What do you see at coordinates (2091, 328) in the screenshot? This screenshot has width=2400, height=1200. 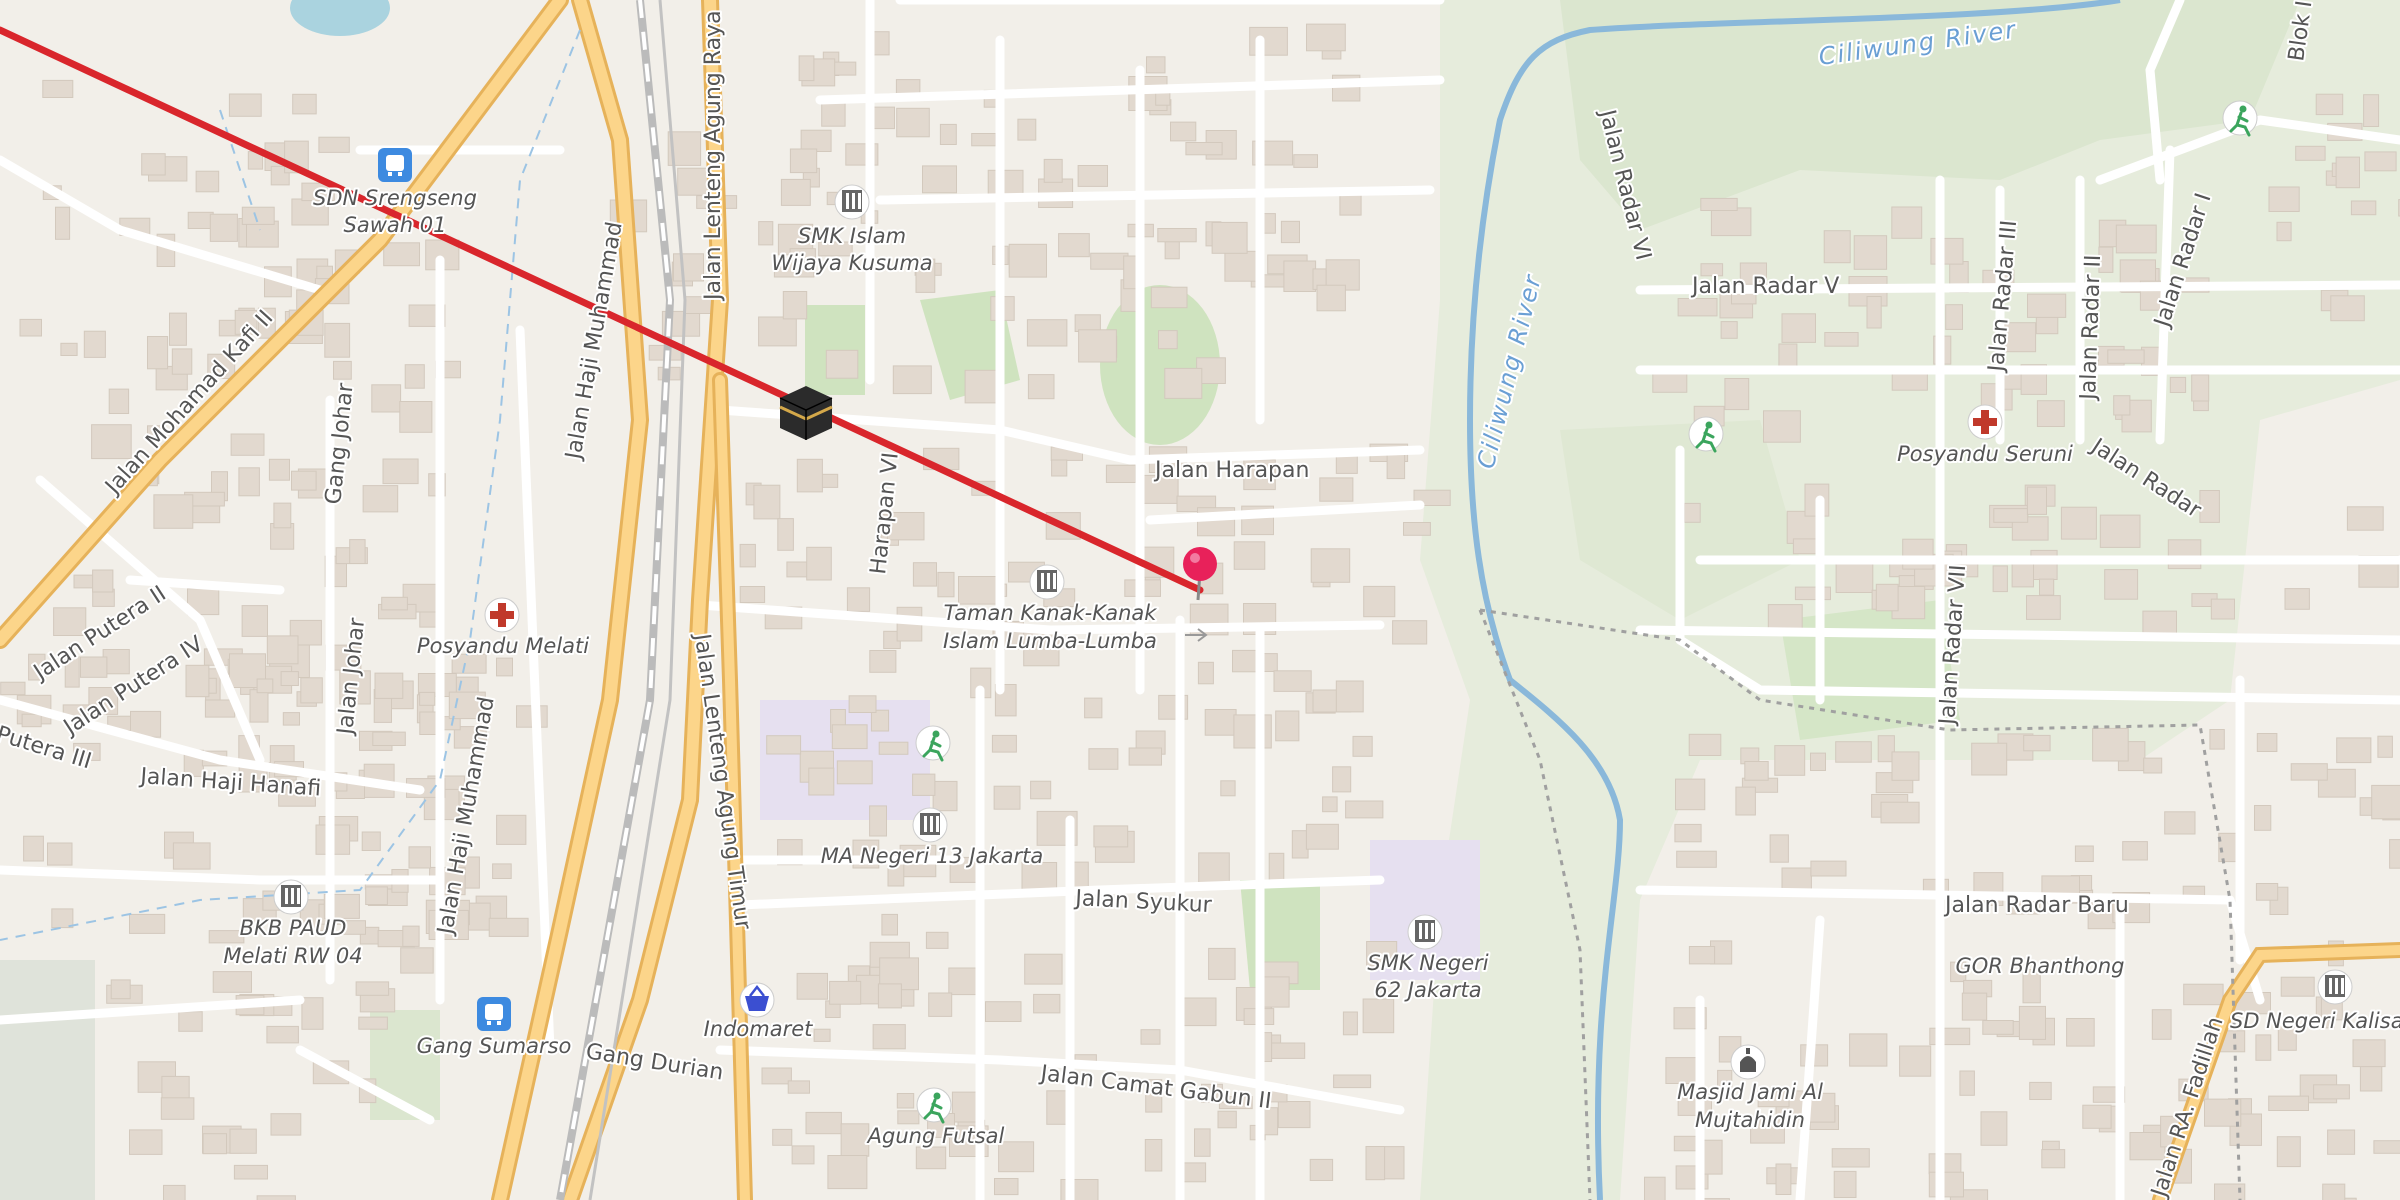 I see `road-label-radar-ii: Jalan Radar II` at bounding box center [2091, 328].